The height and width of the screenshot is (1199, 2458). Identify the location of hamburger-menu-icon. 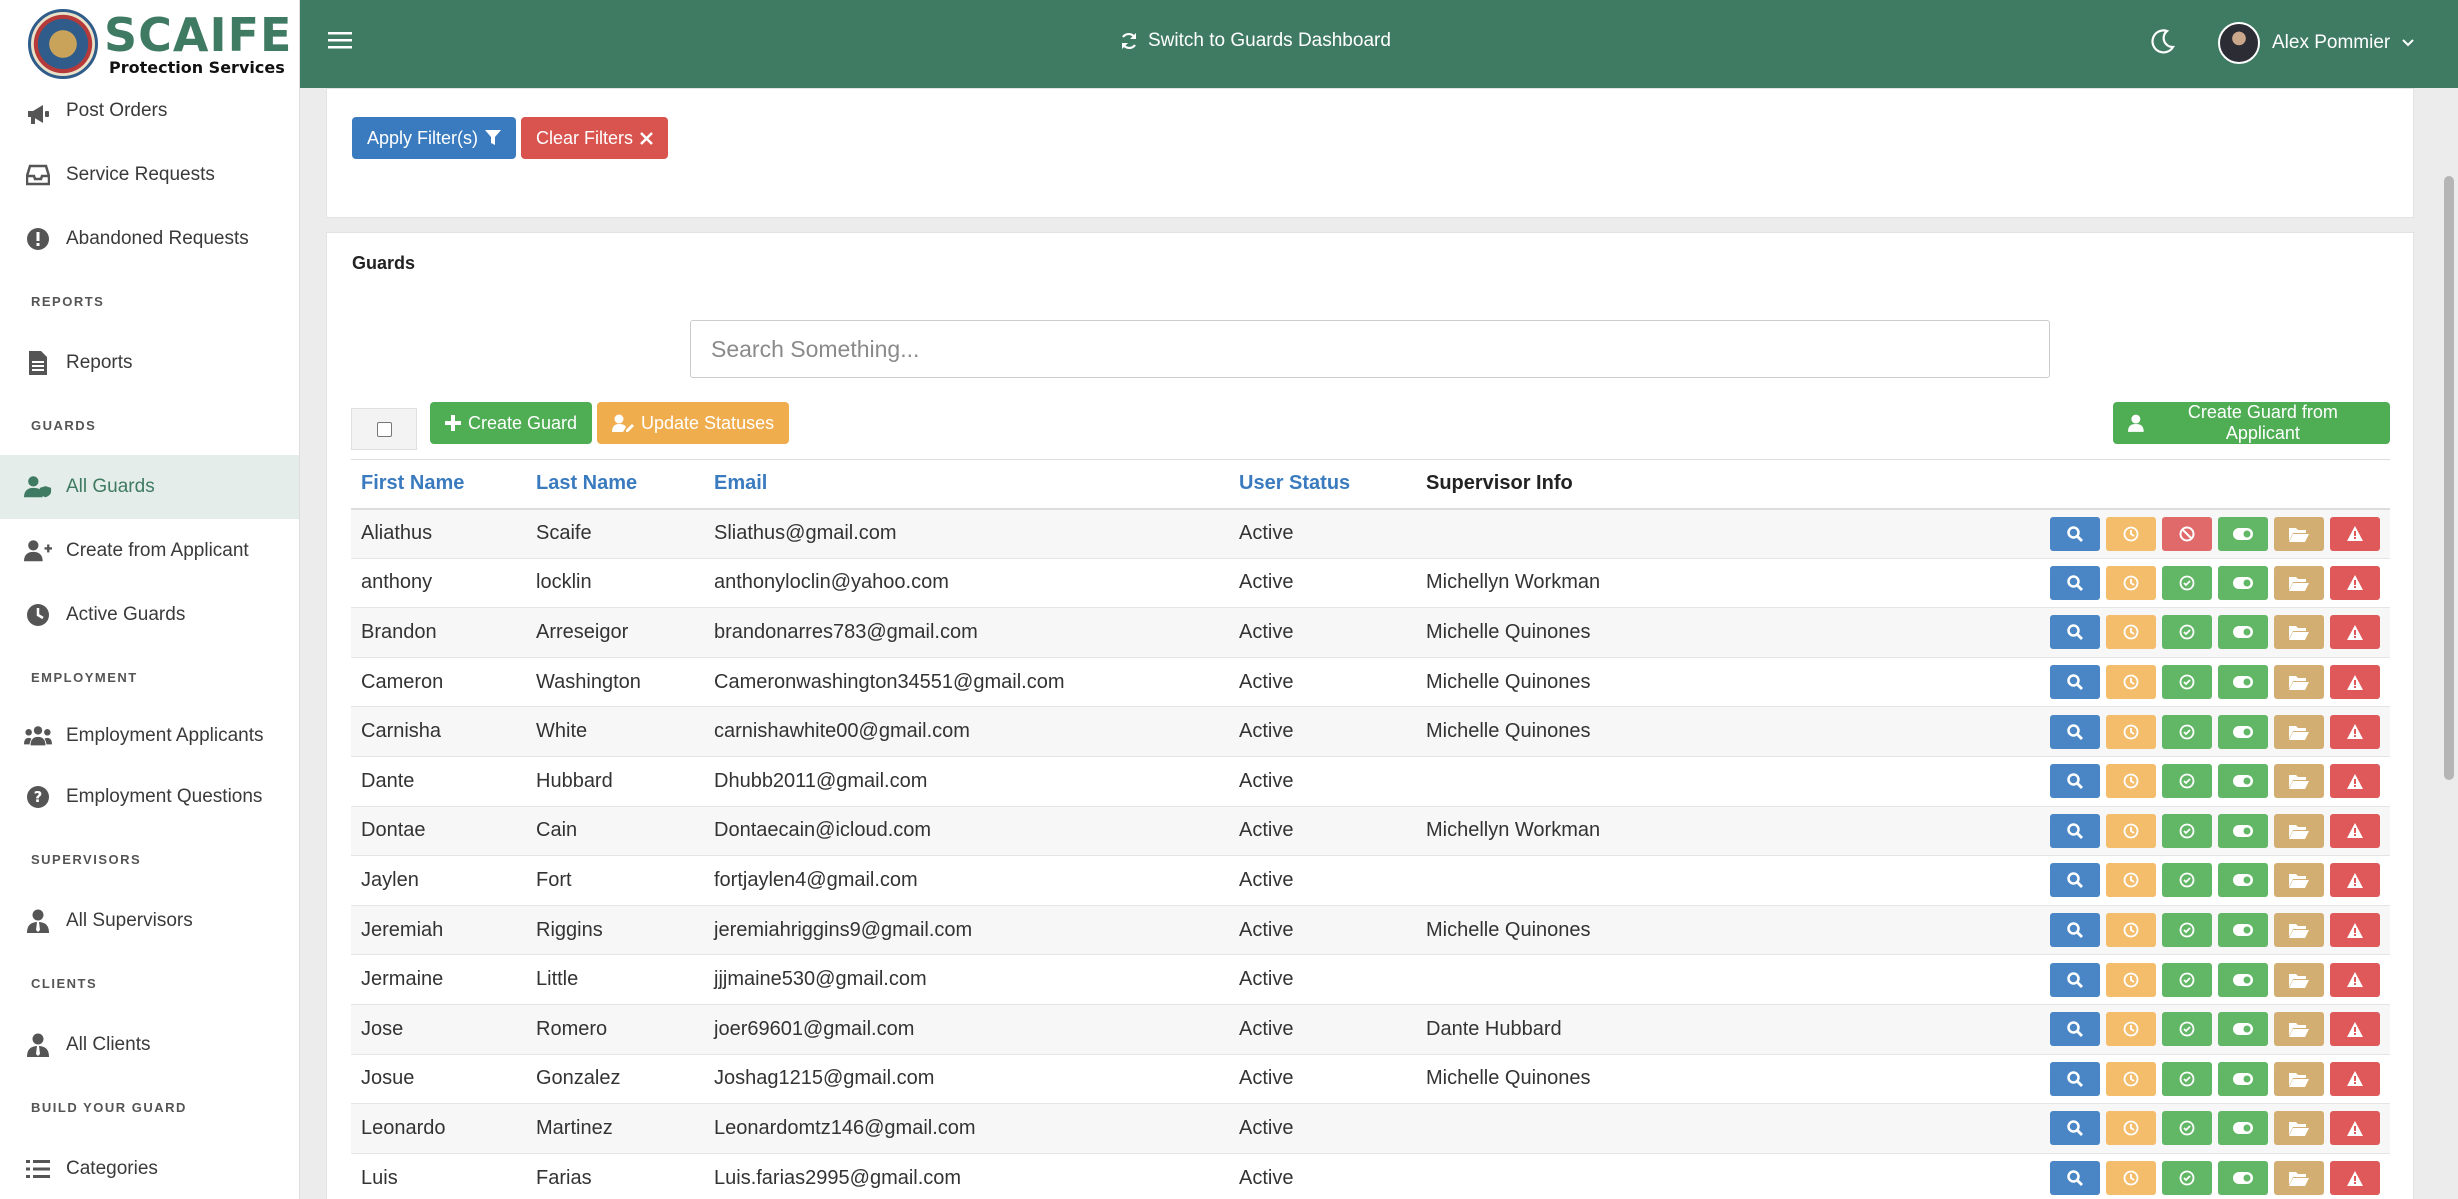
(340, 42).